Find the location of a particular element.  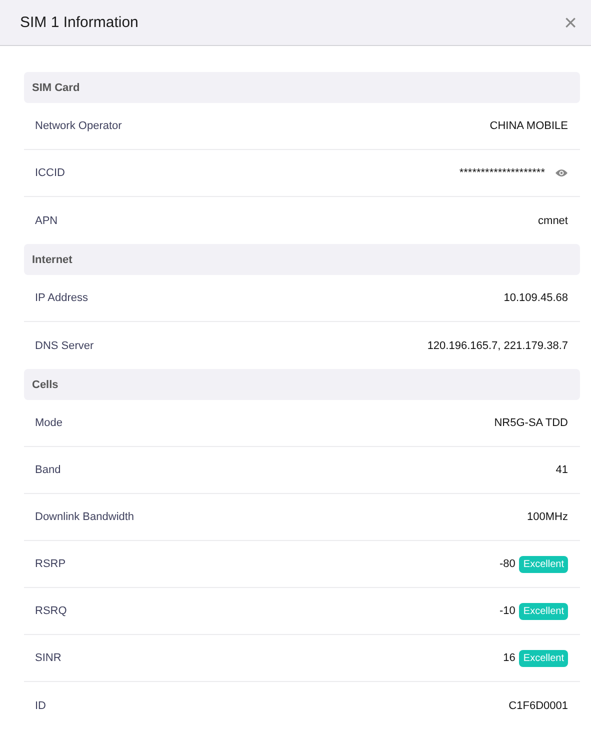

eye-icon is located at coordinates (561, 173).